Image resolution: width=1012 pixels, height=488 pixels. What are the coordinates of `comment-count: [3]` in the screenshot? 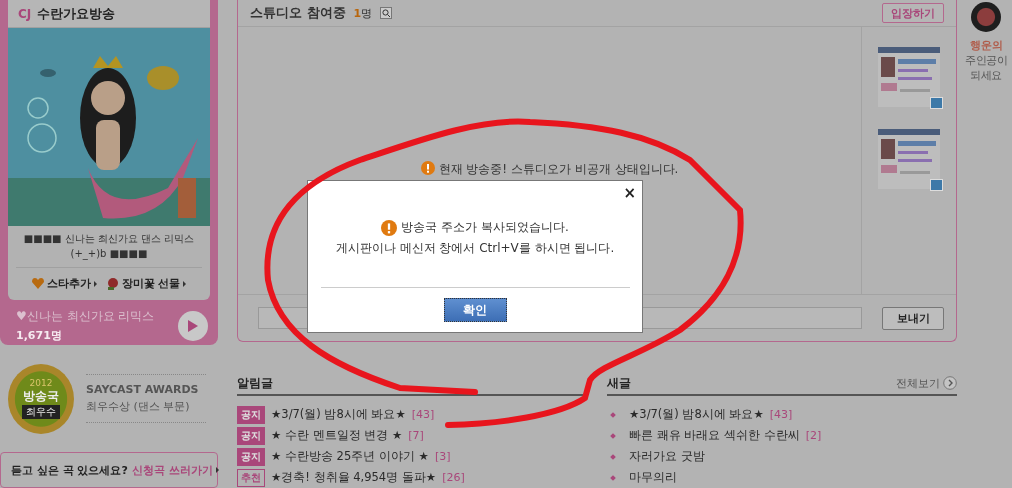 It's located at (442, 456).